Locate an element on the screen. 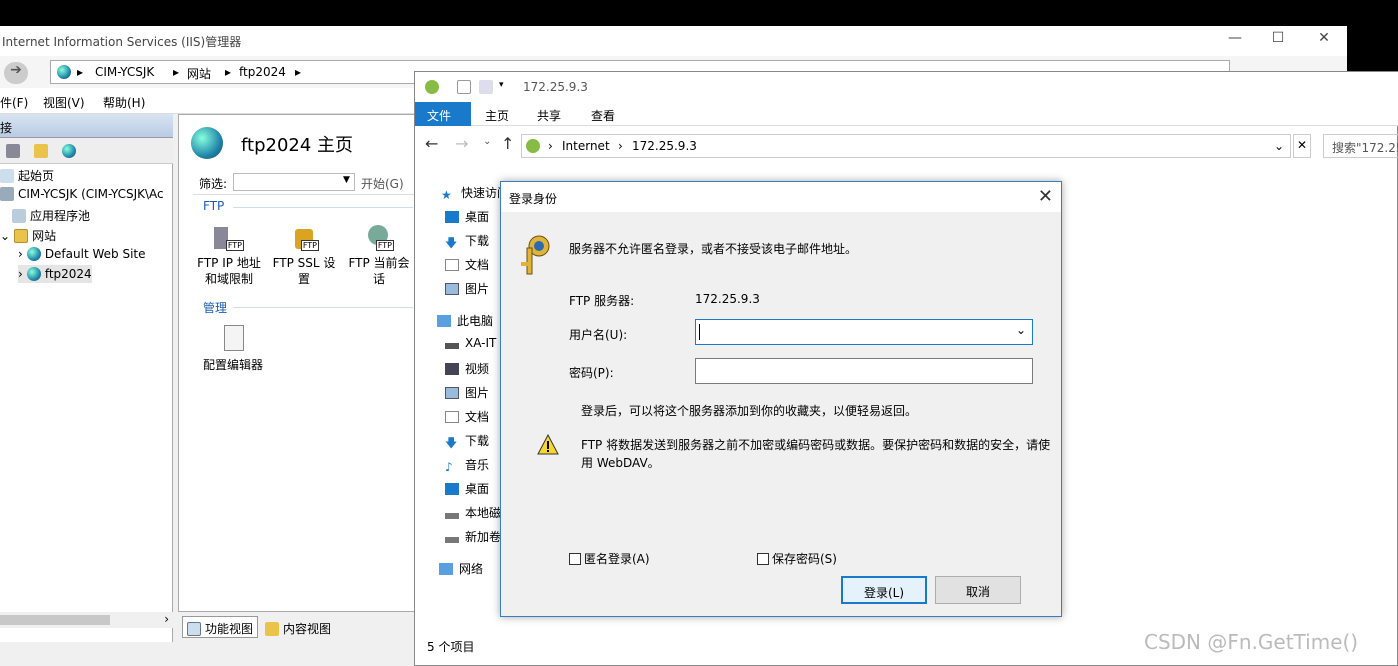 This screenshot has width=1398, height=666. network-location-icon is located at coordinates (432, 87).